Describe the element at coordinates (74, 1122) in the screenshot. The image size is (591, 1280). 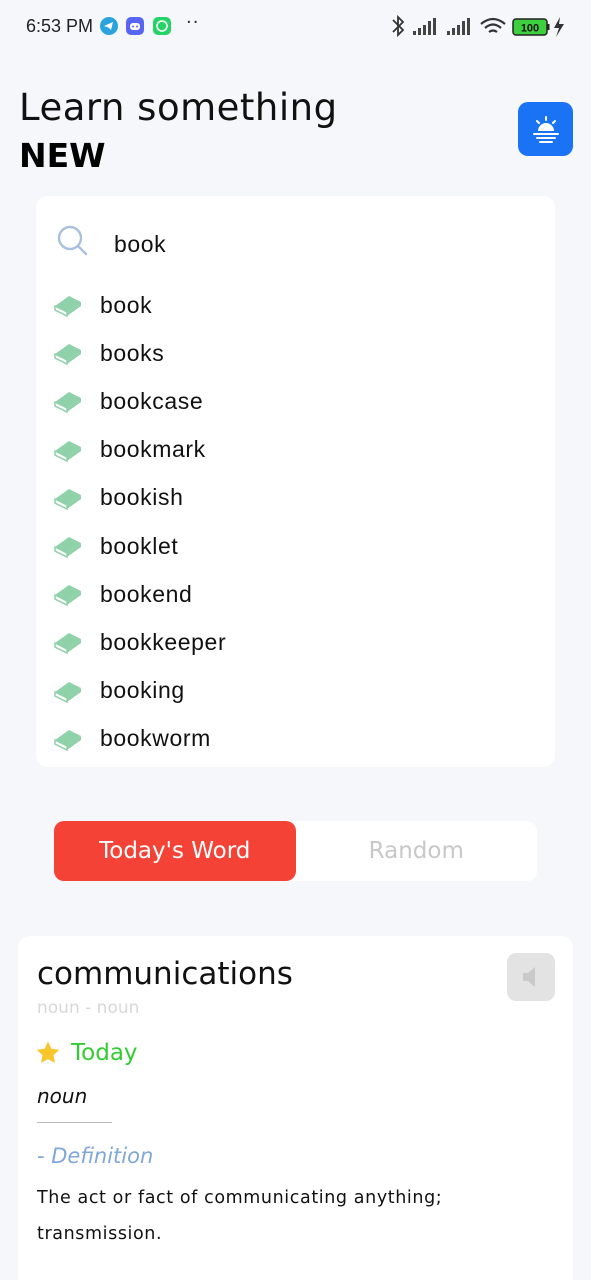
I see `divider` at that location.